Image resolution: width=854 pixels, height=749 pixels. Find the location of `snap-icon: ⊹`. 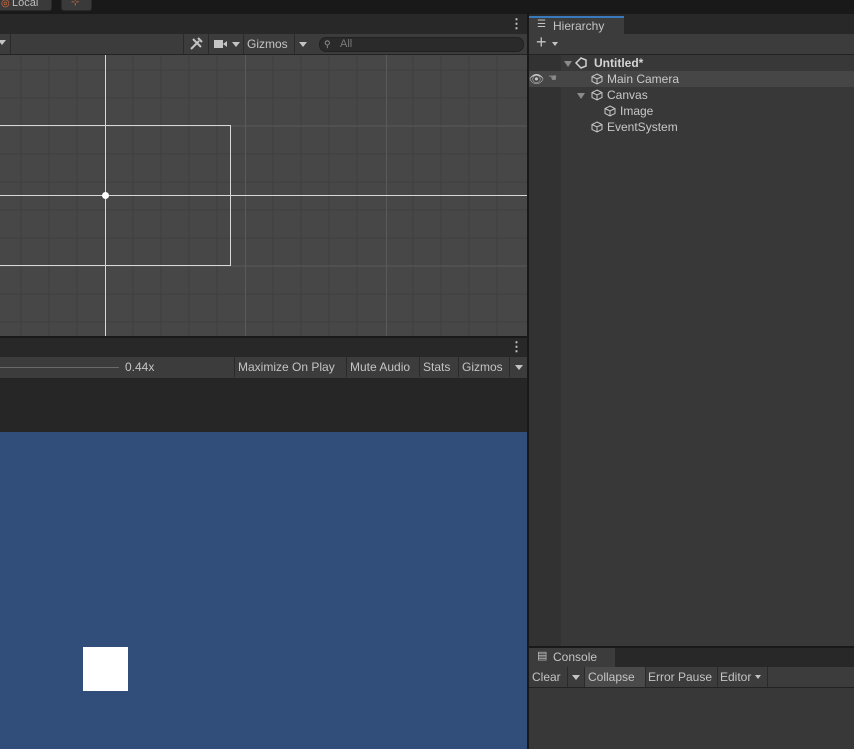

snap-icon: ⊹ is located at coordinates (75, 4).